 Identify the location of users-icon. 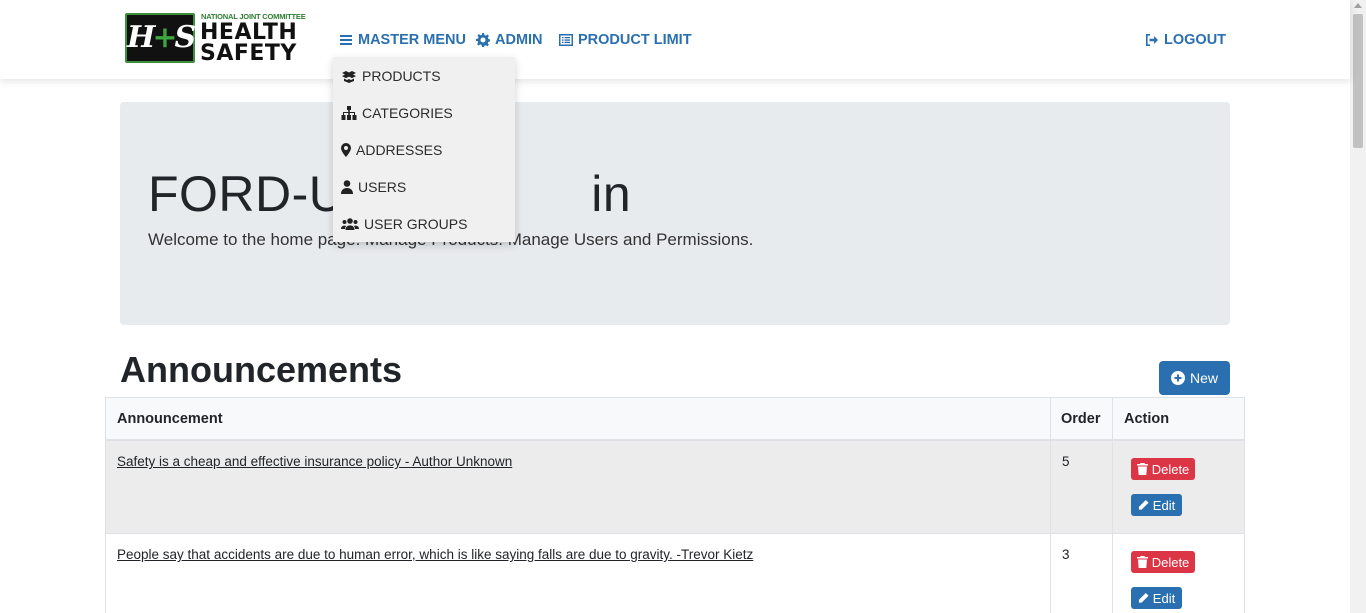
(350, 224).